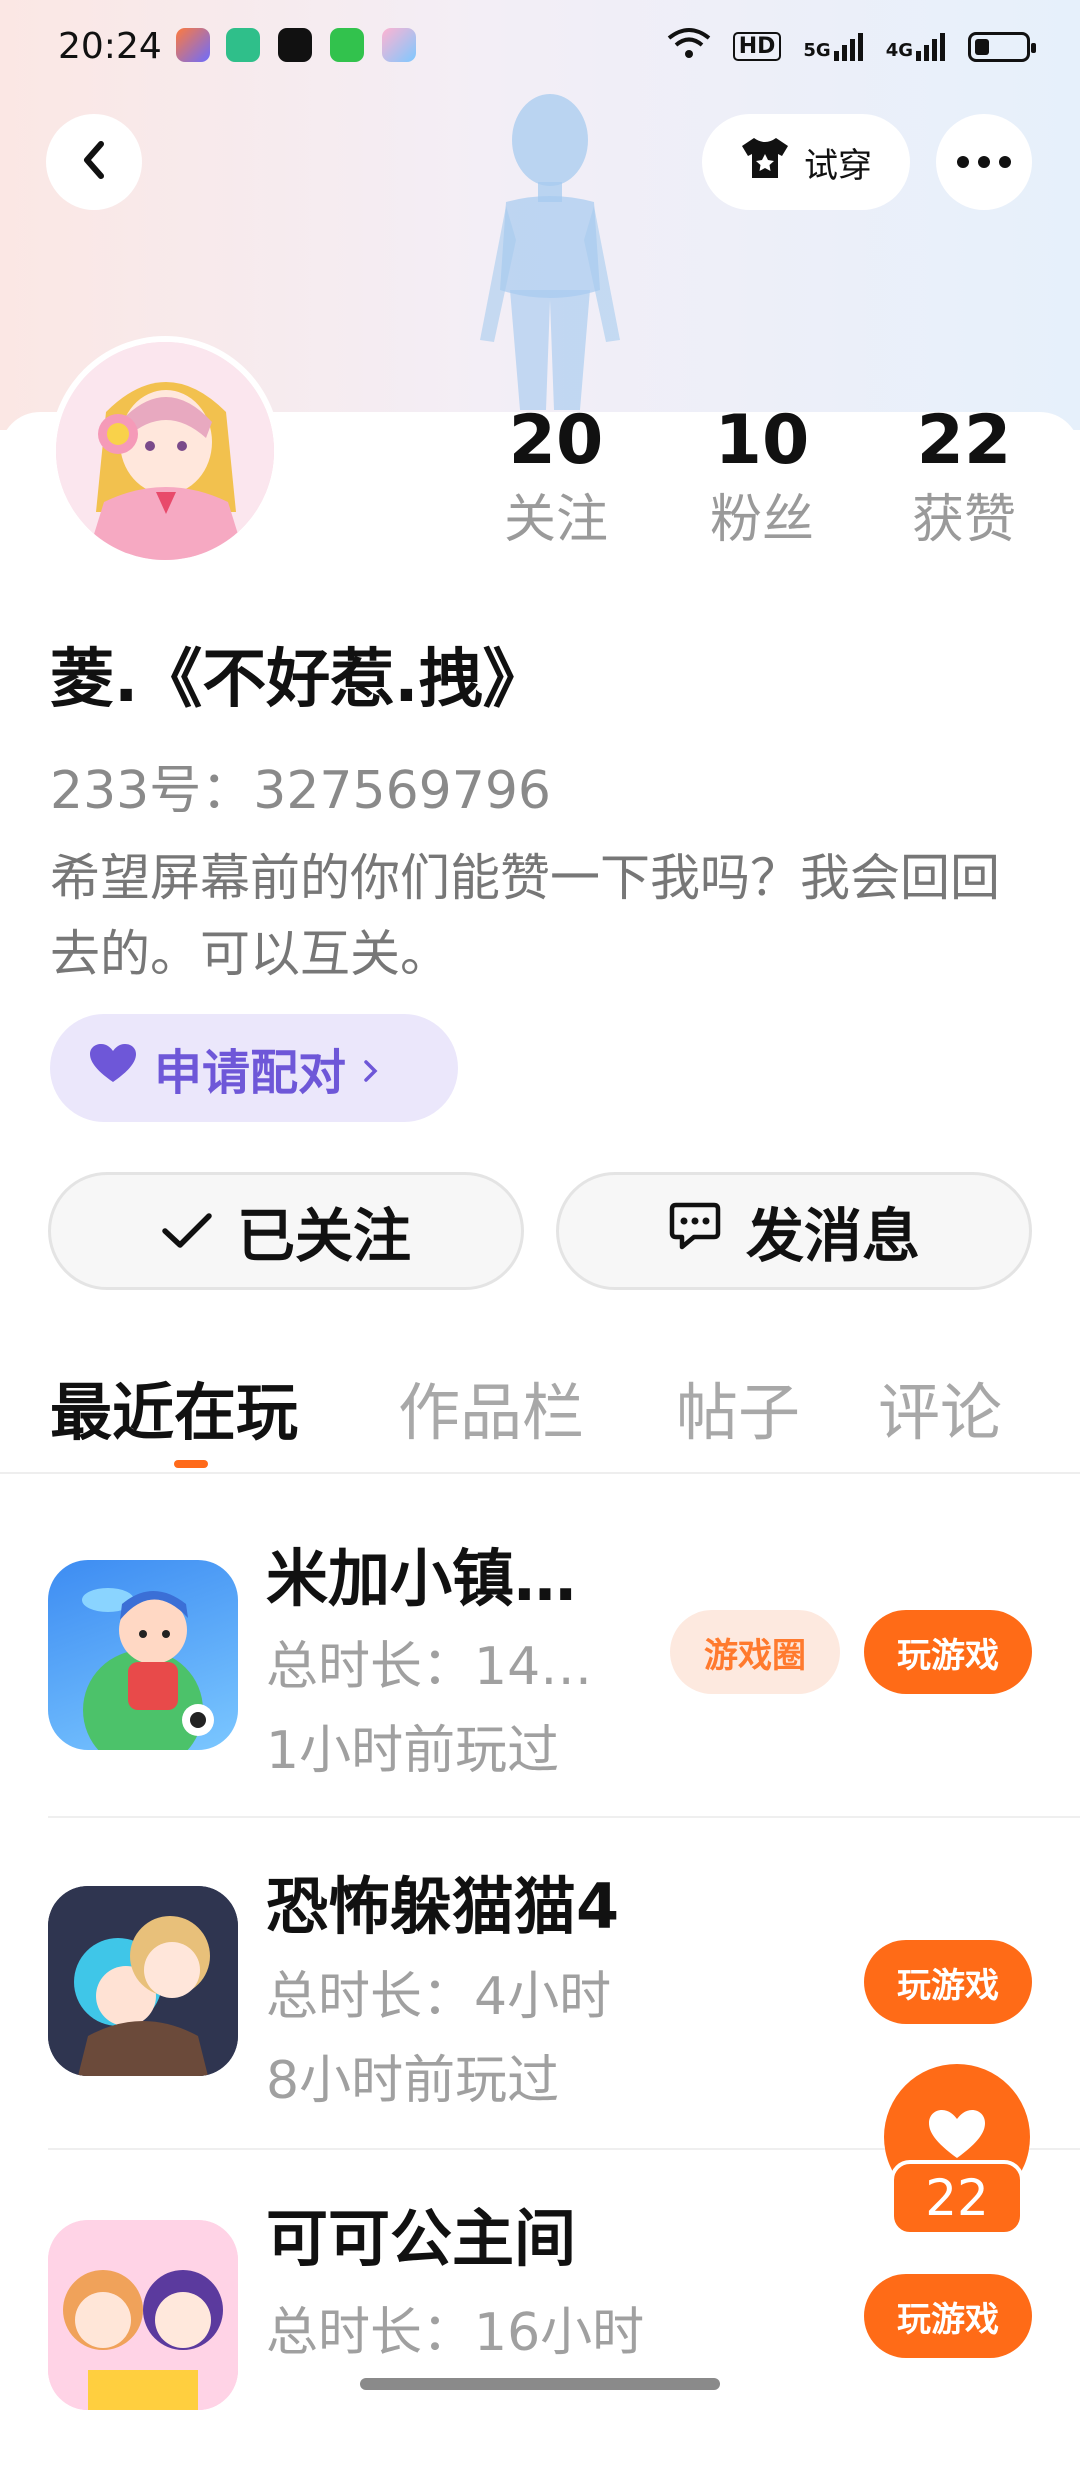  I want to click on apply-pair-label: 申请配对, so click(250, 1073).